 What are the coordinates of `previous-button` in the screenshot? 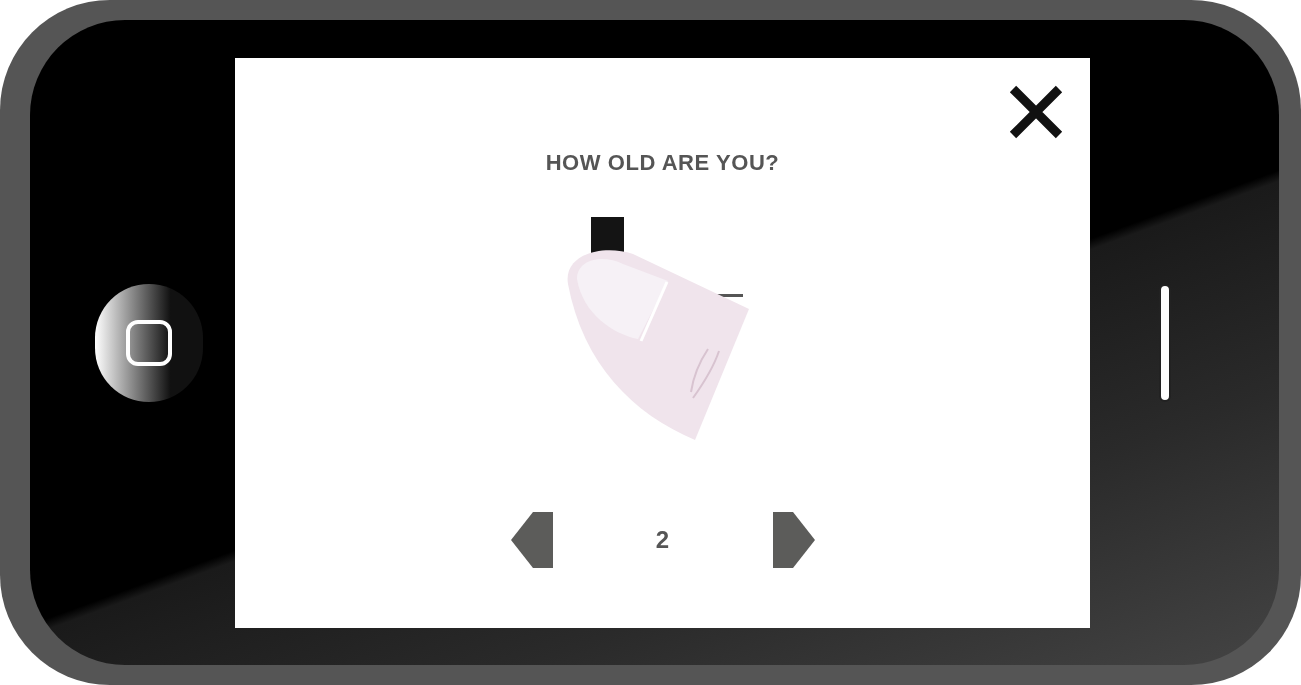 It's located at (532, 539).